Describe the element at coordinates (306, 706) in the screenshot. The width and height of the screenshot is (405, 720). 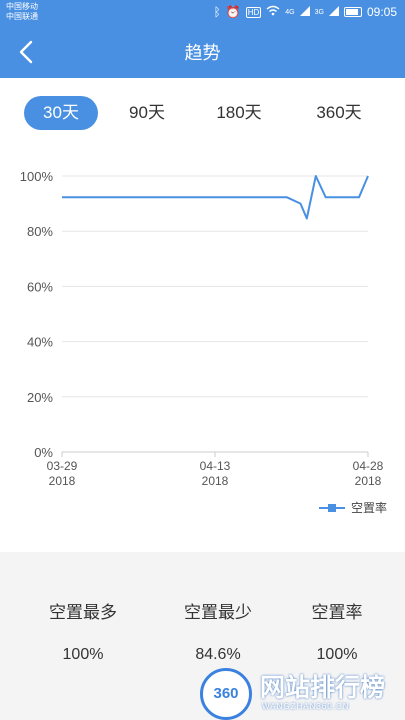
I see `watermark-subtitle: WANGZHAN360.CN` at that location.